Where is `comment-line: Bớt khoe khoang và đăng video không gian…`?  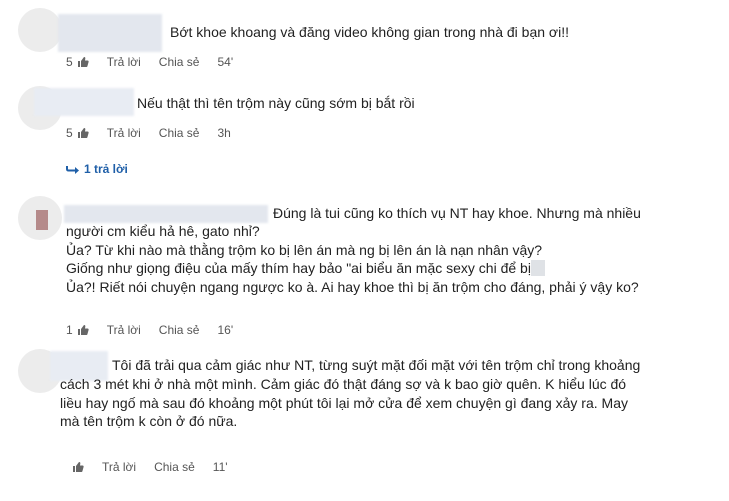
comment-line: Bớt khoe khoang và đăng video không gian… is located at coordinates (369, 32).